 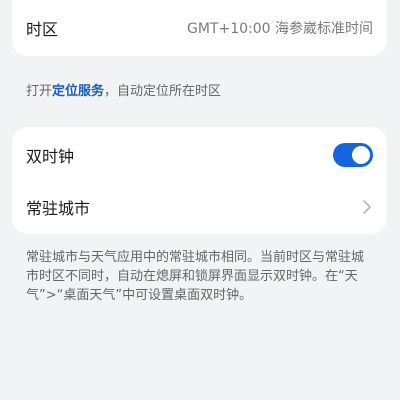 I want to click on time-zone-row: 时区 GMT+10:00 海参崴标准时间, so click(x=199, y=28).